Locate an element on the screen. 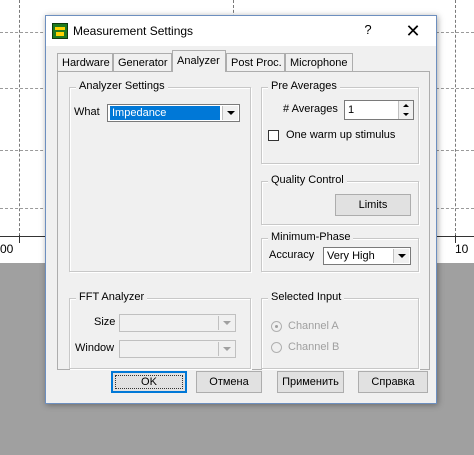 This screenshot has height=455, width=474. window-select is located at coordinates (177, 349).